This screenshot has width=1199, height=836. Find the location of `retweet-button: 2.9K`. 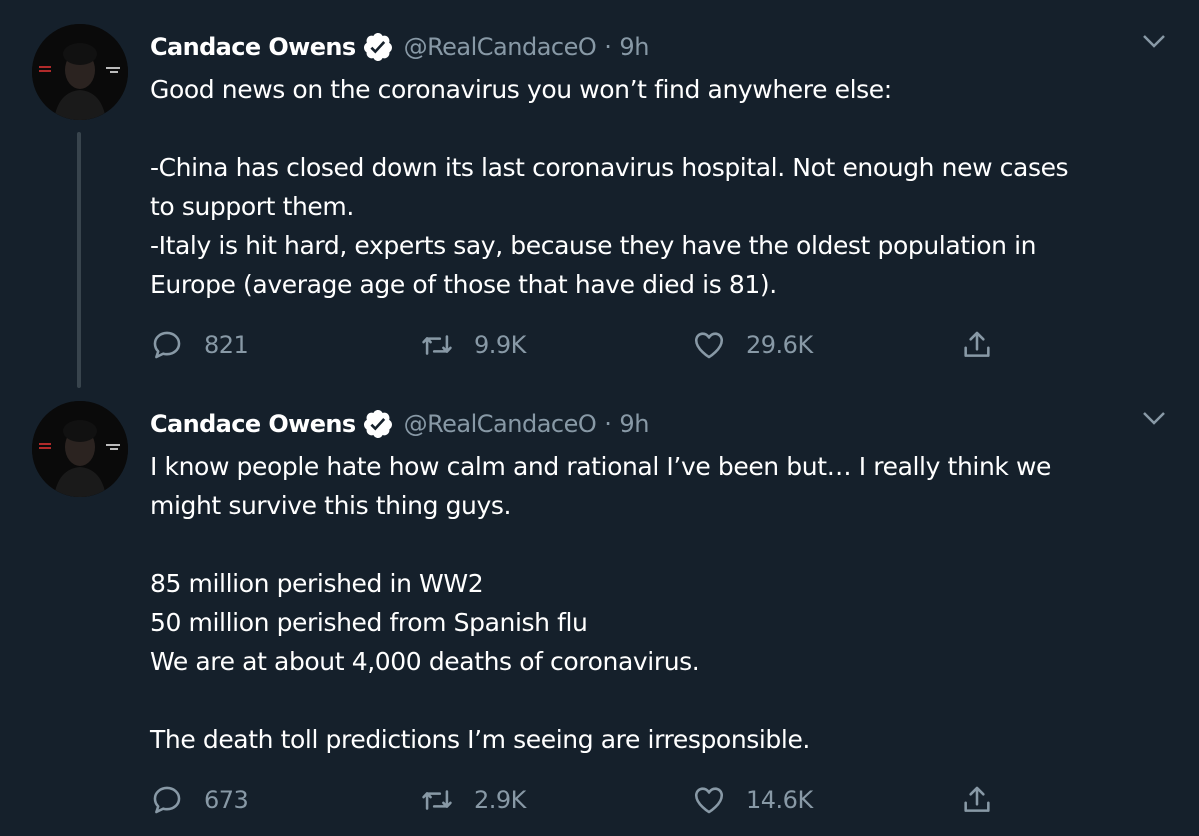

retweet-button: 2.9K is located at coordinates (473, 800).